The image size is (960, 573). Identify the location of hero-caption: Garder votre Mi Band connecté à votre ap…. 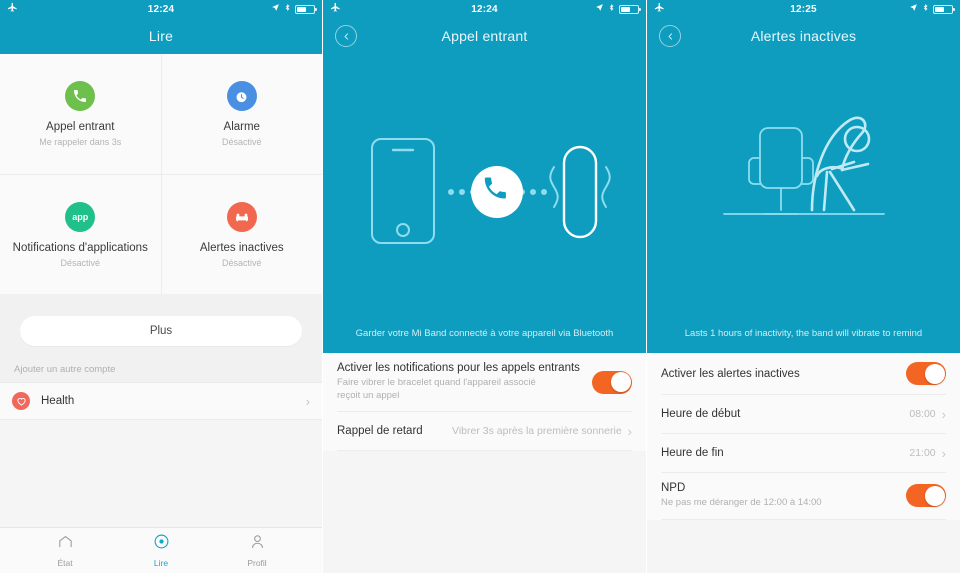
(484, 333).